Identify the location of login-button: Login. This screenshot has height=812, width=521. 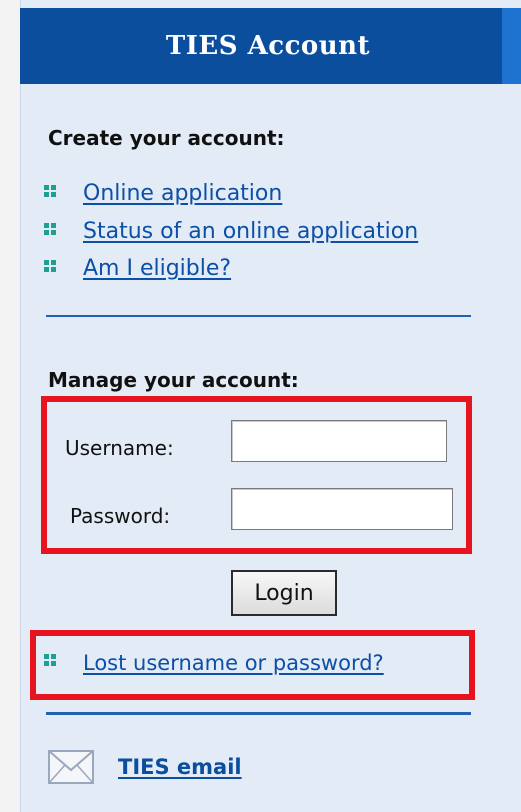
(284, 593).